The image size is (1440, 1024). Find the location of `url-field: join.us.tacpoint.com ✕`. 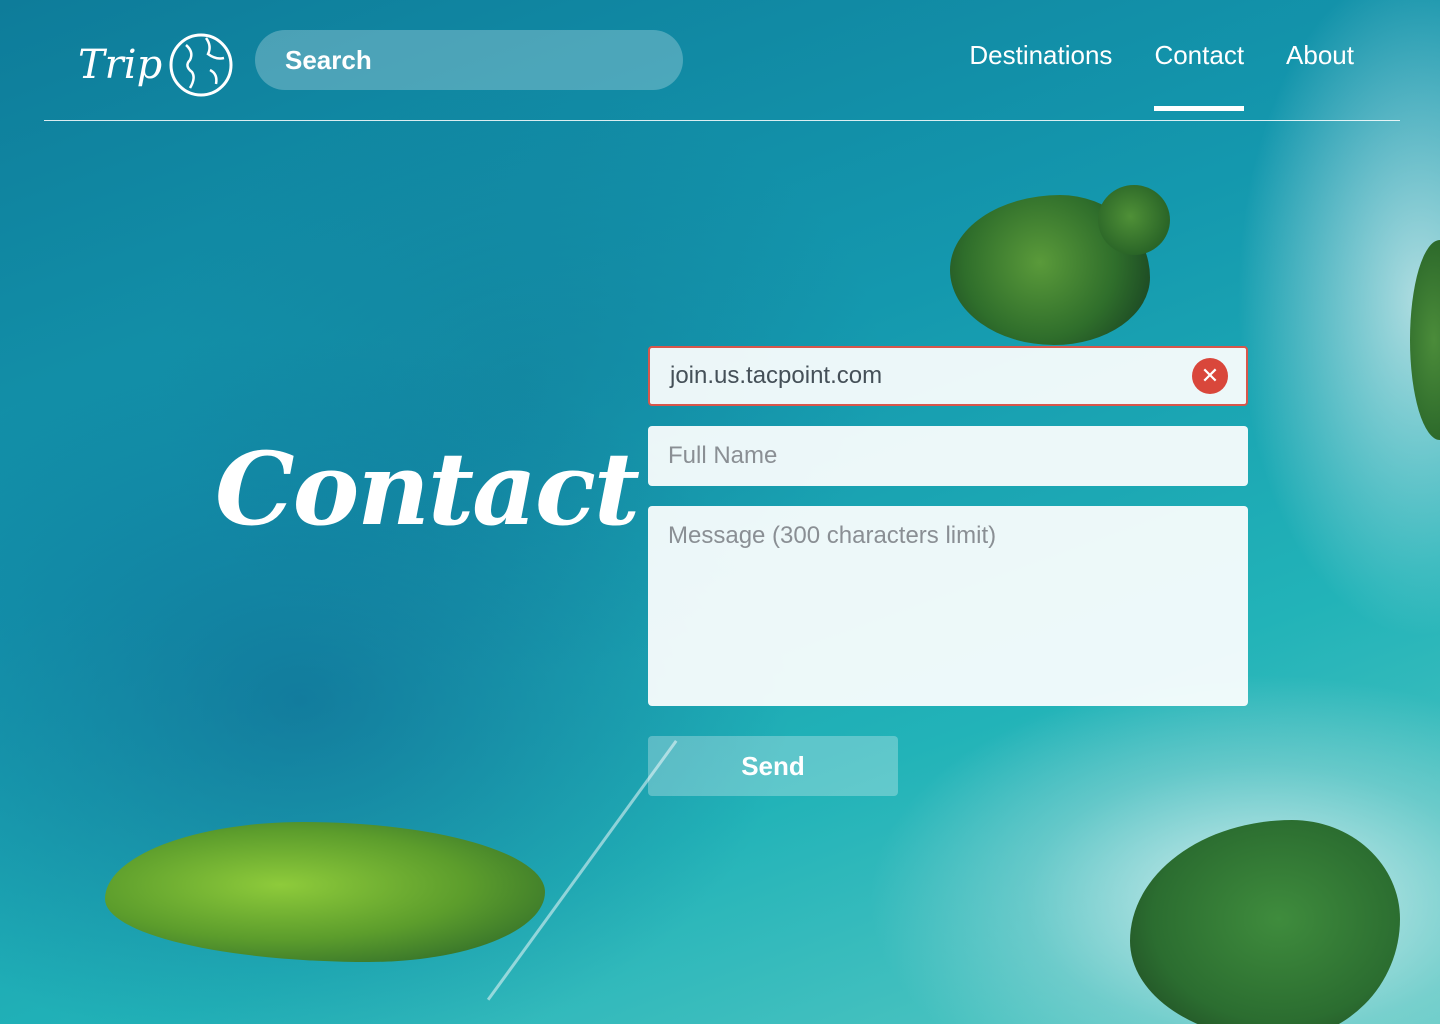

url-field: join.us.tacpoint.com ✕ is located at coordinates (948, 376).